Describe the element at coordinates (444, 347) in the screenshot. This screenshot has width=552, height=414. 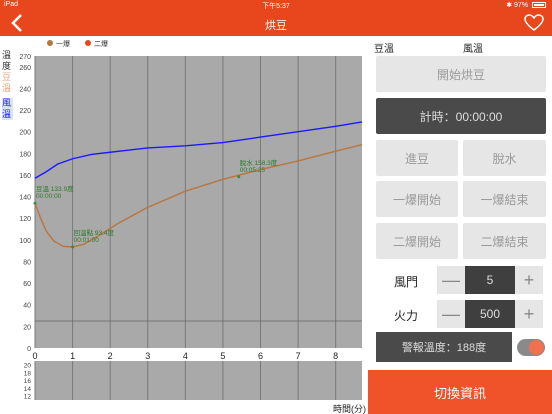
I see `alarm-temperature-button: 警報溫度：188度` at that location.